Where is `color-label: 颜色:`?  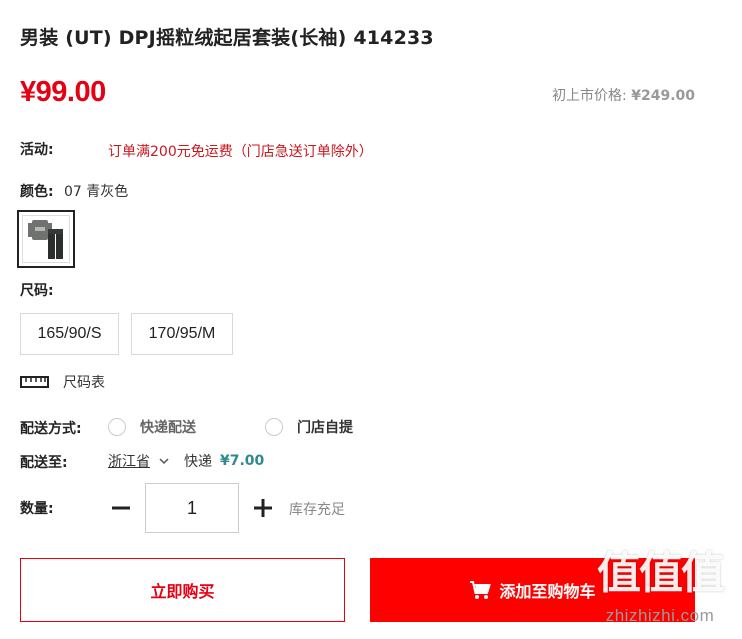 color-label: 颜色: is located at coordinates (37, 192).